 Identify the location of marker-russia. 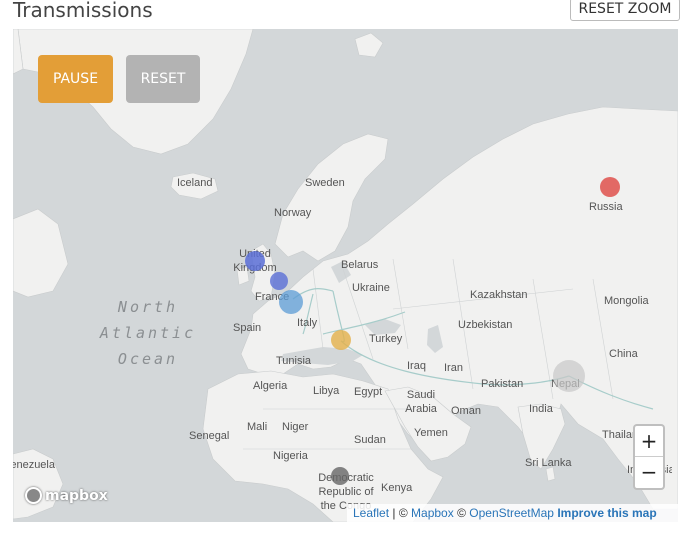
(610, 187).